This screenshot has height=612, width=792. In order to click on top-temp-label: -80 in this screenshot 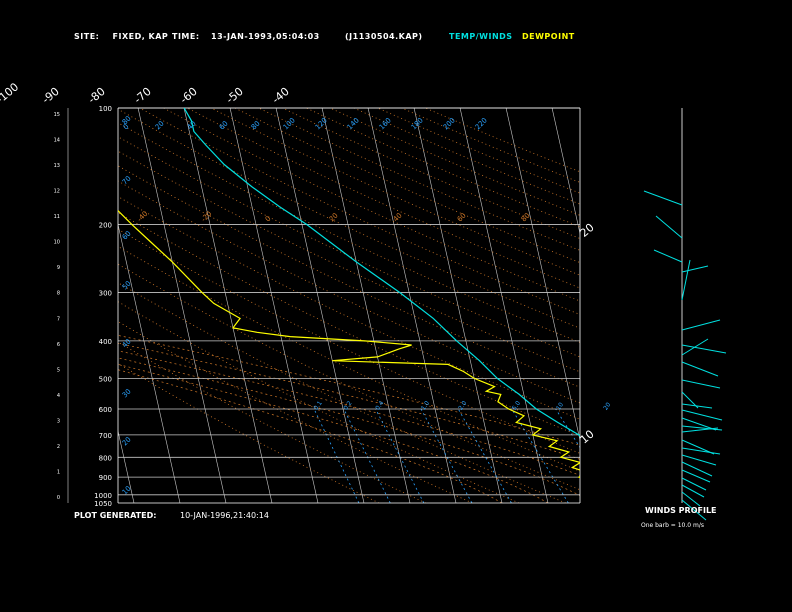, I will do `click(97, 96)`.